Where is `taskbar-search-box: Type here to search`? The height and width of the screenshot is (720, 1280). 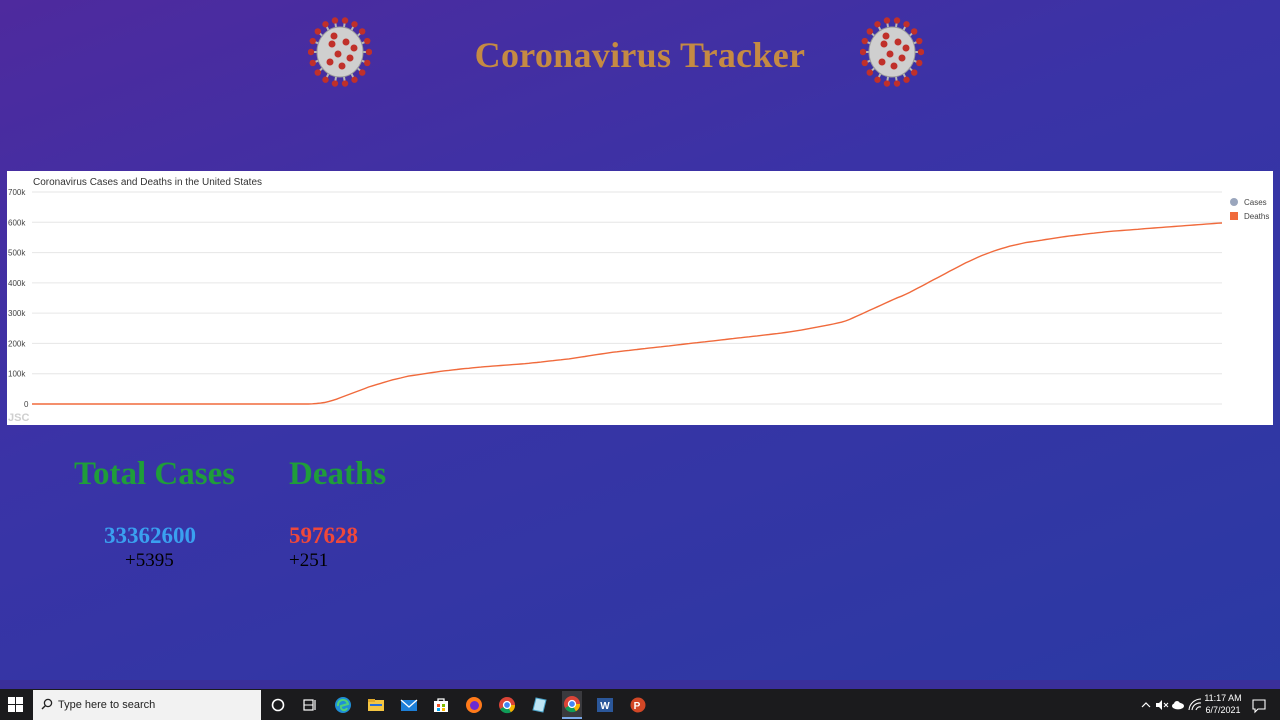 taskbar-search-box: Type here to search is located at coordinates (147, 705).